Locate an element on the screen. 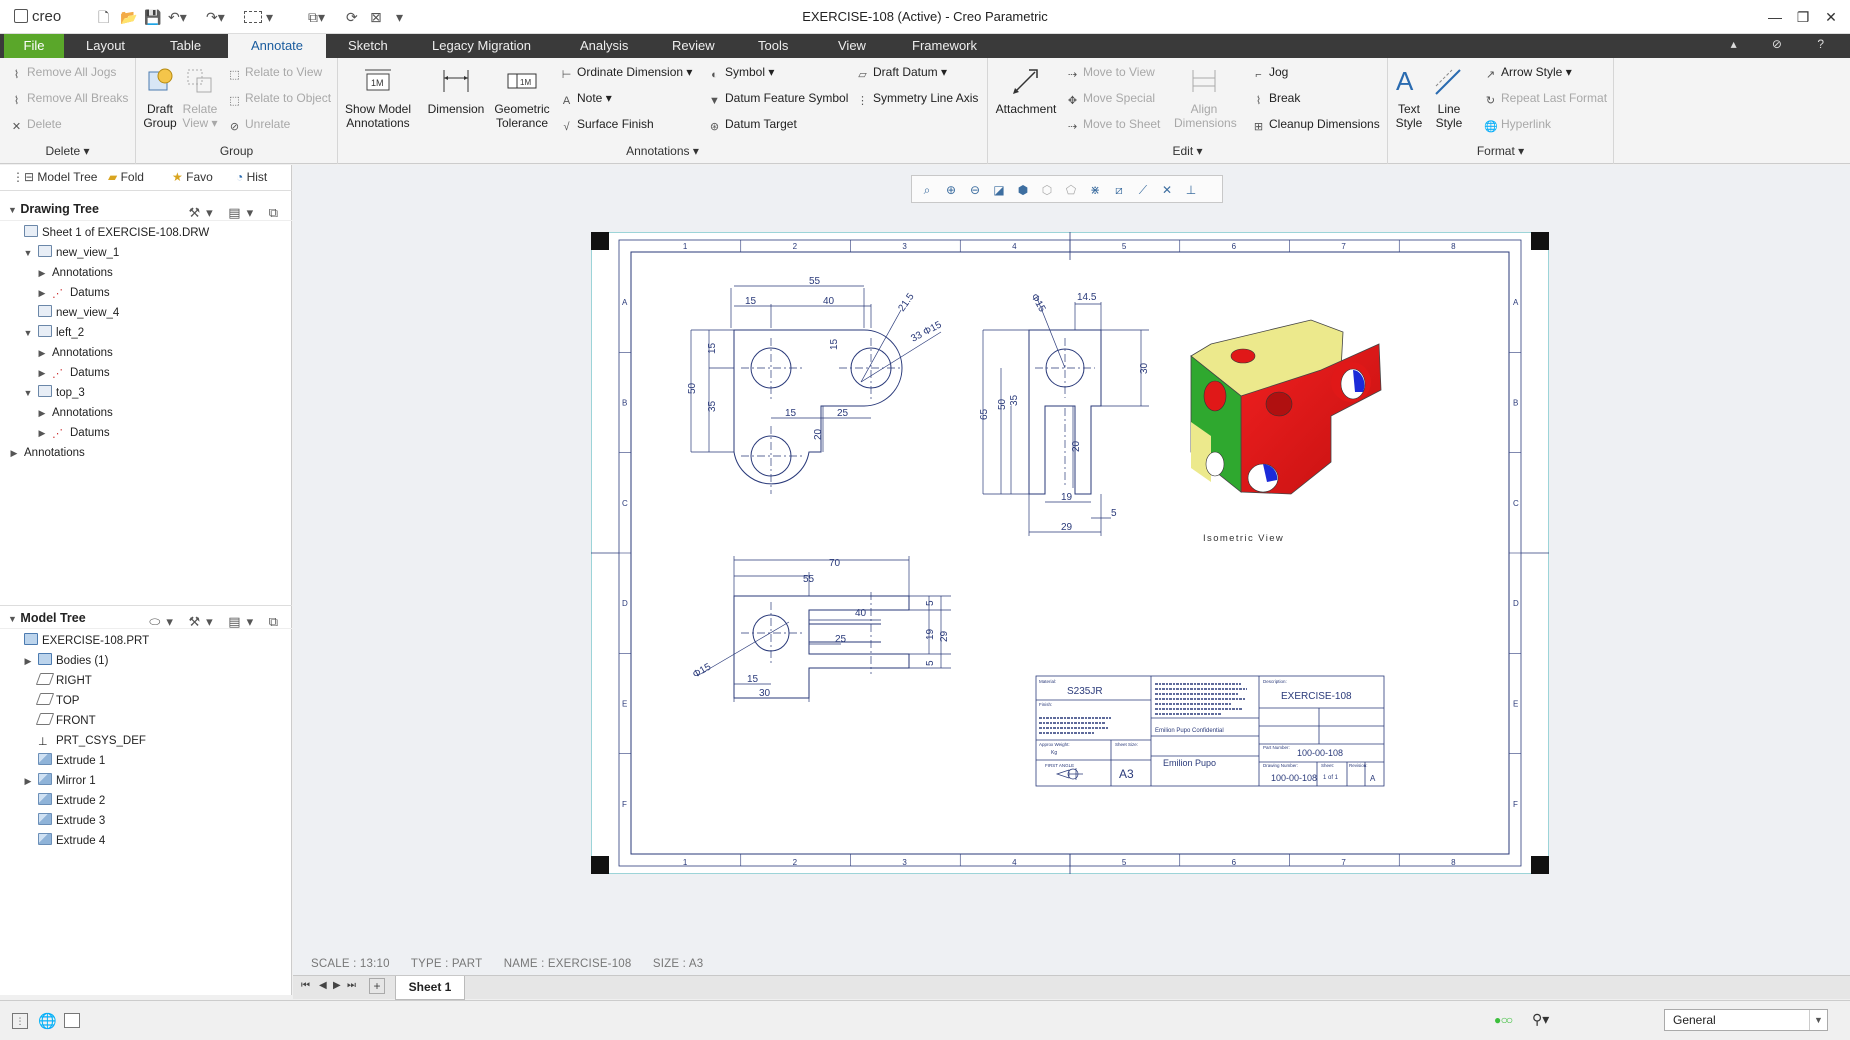 Image resolution: width=1850 pixels, height=1040 pixels. sheet-1-tab: Sheet 1 is located at coordinates (430, 988).